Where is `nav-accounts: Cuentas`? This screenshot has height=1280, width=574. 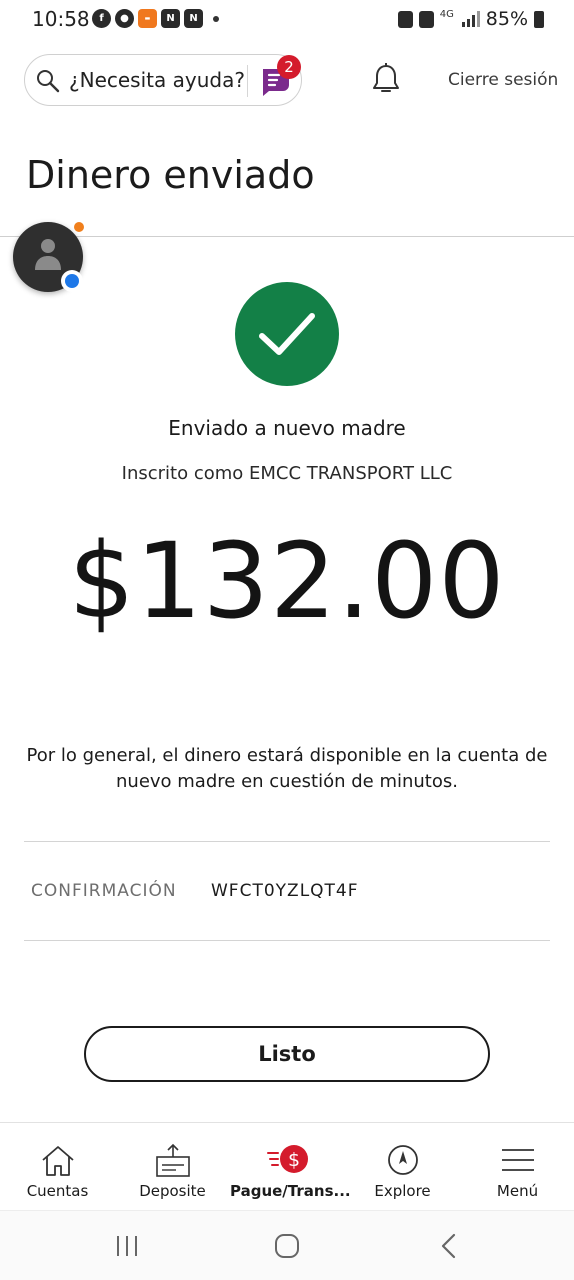 nav-accounts: Cuentas is located at coordinates (57, 1167).